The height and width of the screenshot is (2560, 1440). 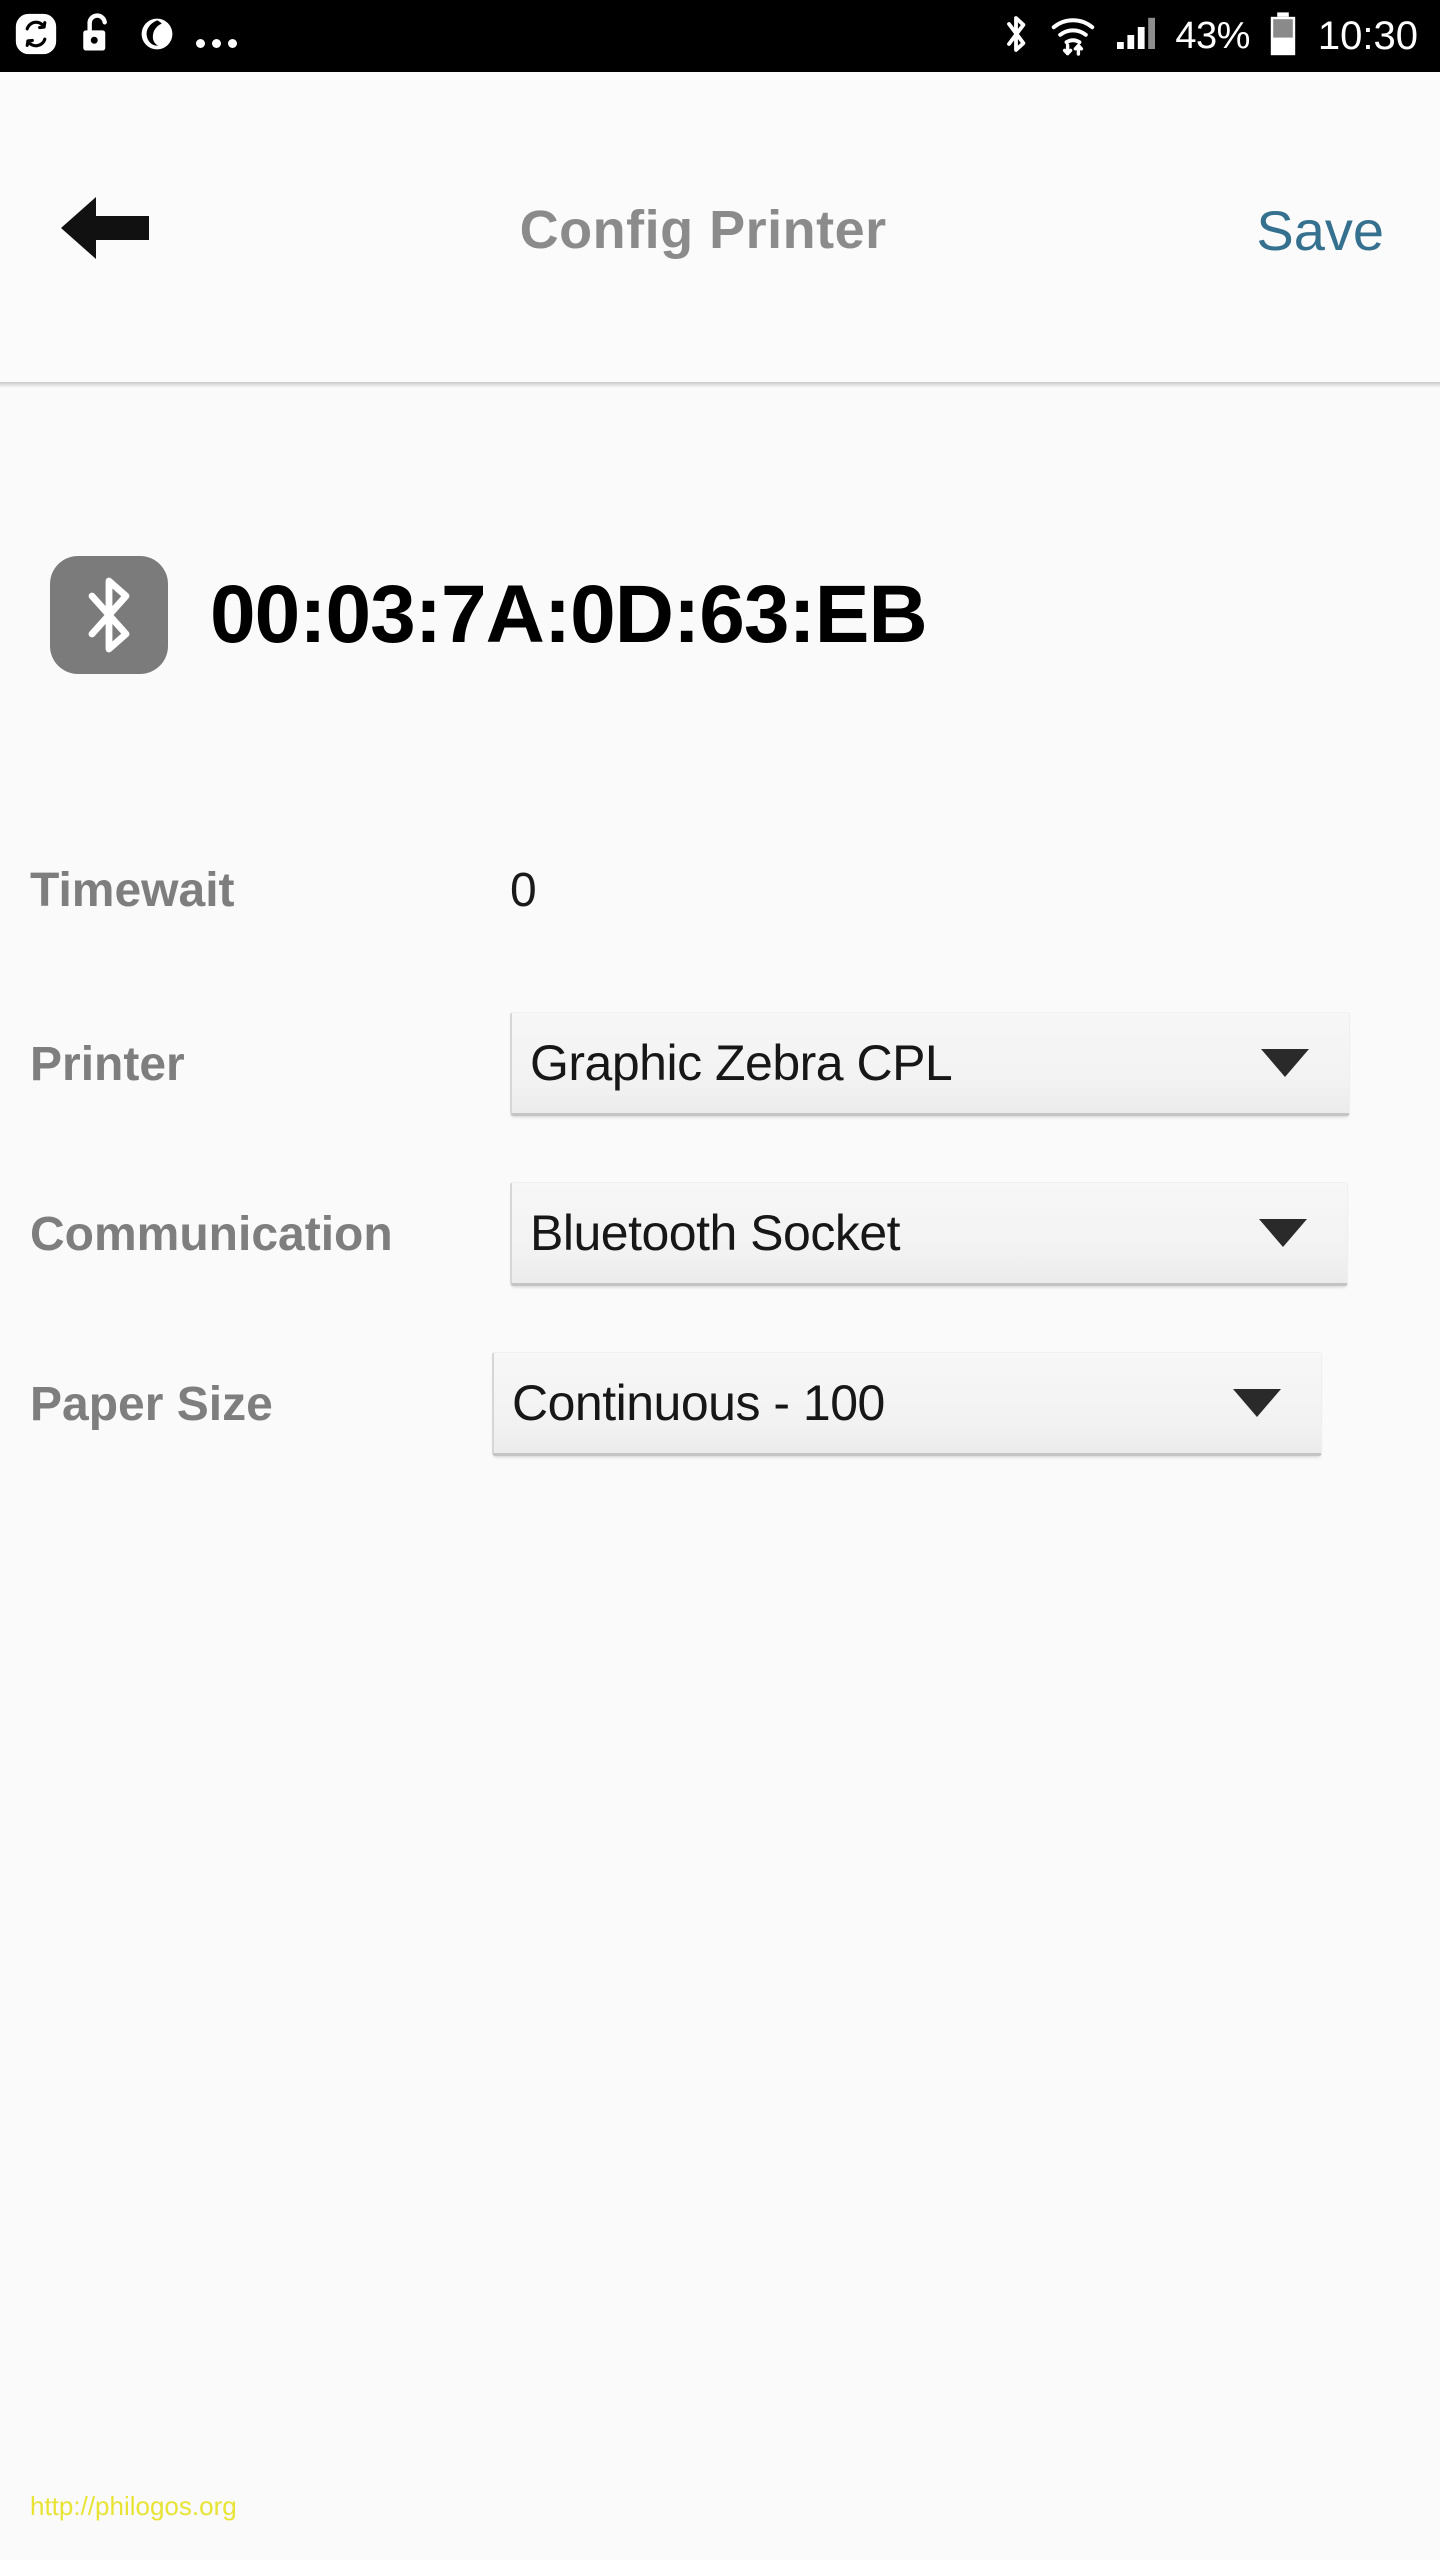 What do you see at coordinates (569, 614) in the screenshot?
I see `device-address: 00:03:7A:0D:63:EB` at bounding box center [569, 614].